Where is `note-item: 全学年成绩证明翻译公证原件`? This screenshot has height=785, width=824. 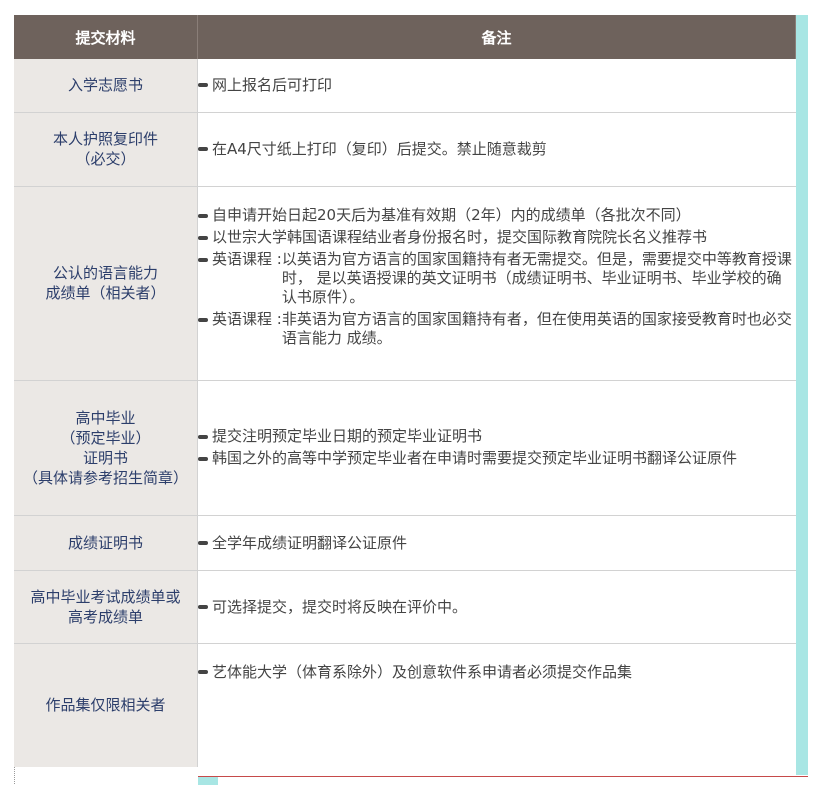
note-item: 全学年成绩证明翻译公证原件 is located at coordinates (497, 543).